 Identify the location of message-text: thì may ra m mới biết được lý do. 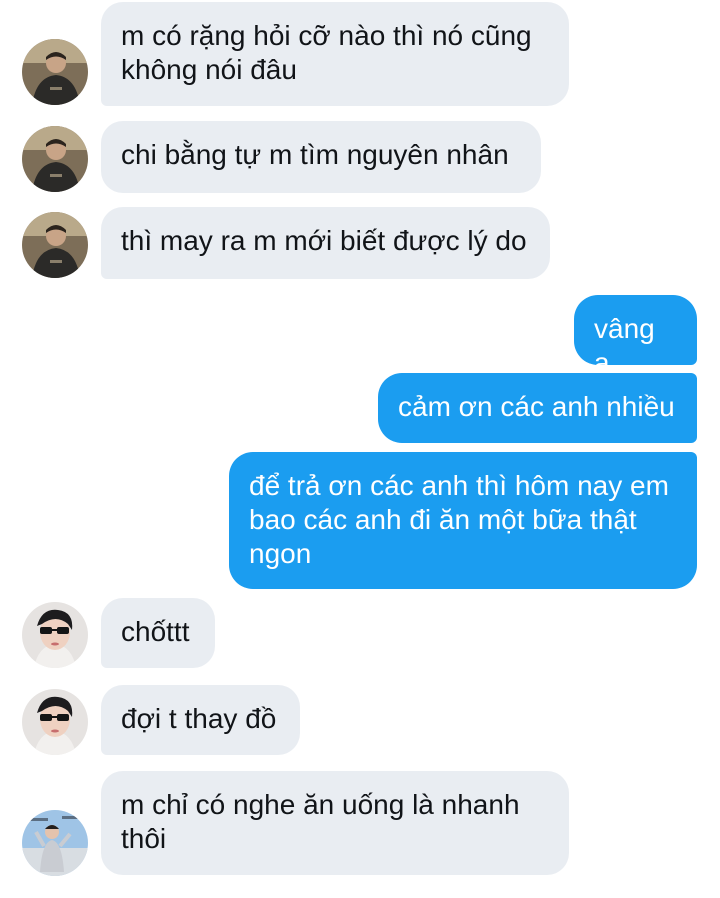
(324, 240).